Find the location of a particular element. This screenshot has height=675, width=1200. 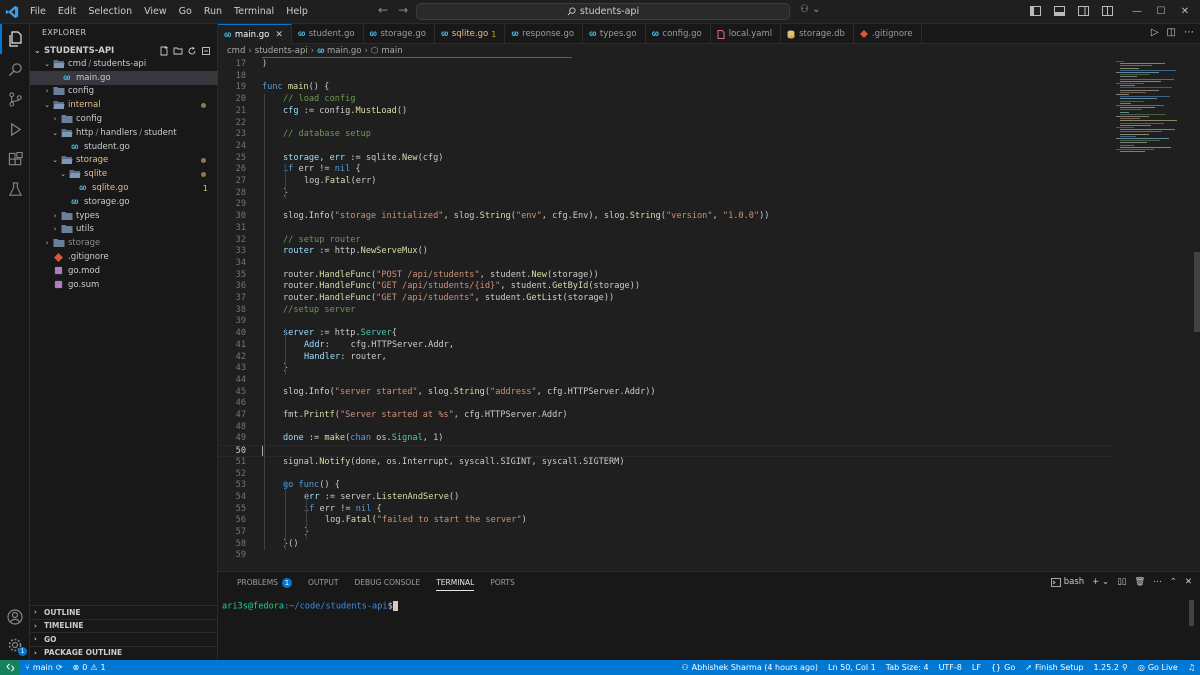

menu-help: Help is located at coordinates (297, 12).